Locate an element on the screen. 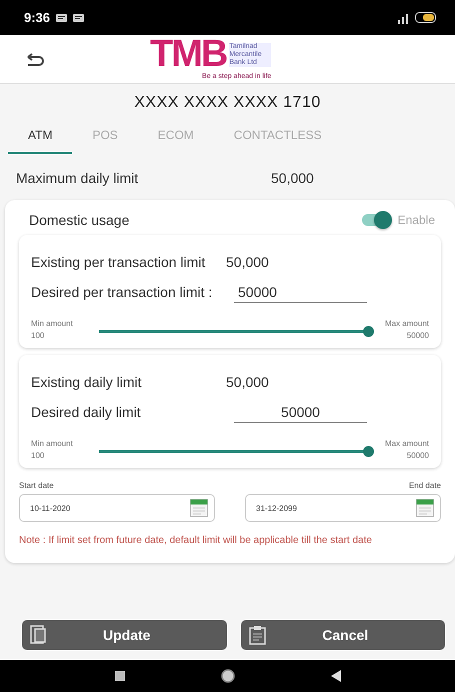 This screenshot has height=692, width=455. date-field: 10-11-2020 is located at coordinates (117, 508).